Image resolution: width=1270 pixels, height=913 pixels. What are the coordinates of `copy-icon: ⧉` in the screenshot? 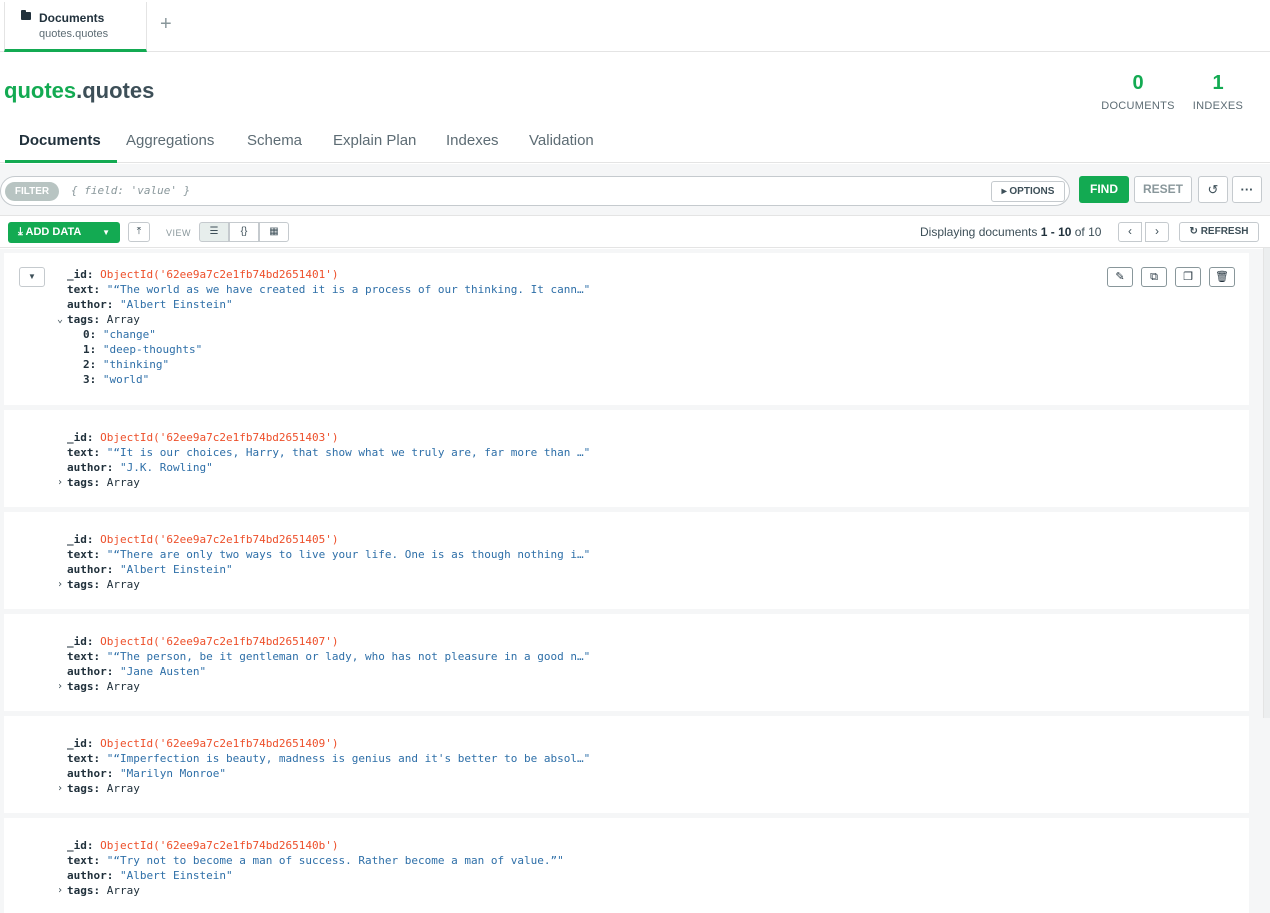 It's located at (1154, 277).